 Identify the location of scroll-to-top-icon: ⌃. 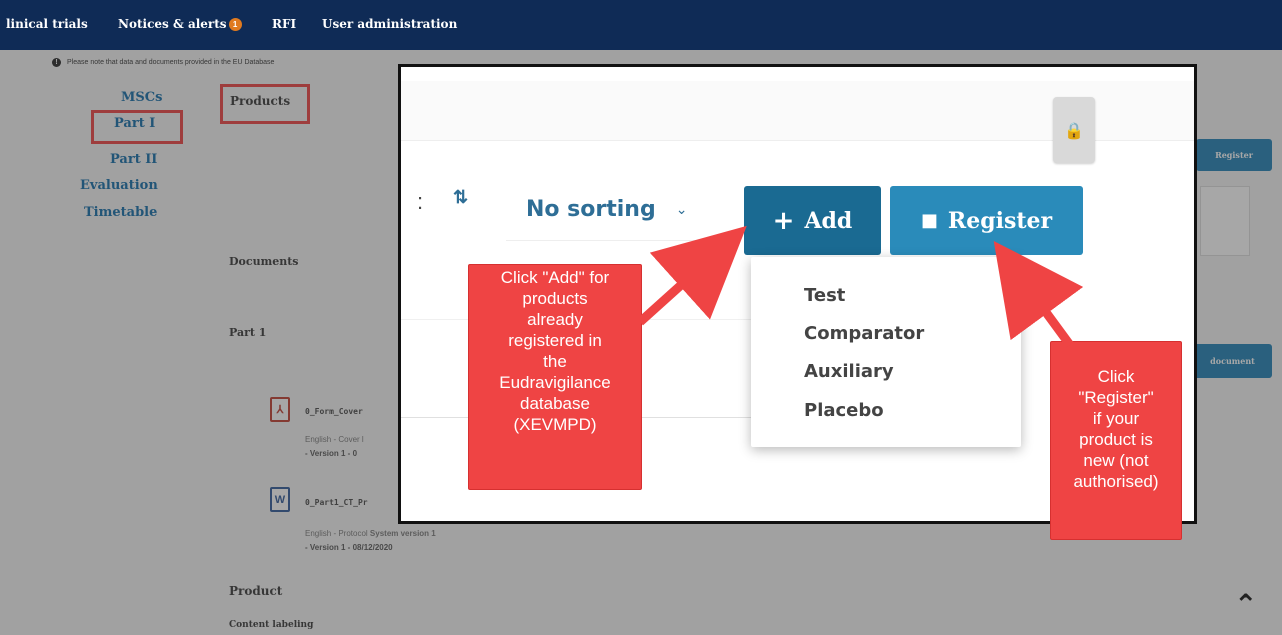
(1245, 604).